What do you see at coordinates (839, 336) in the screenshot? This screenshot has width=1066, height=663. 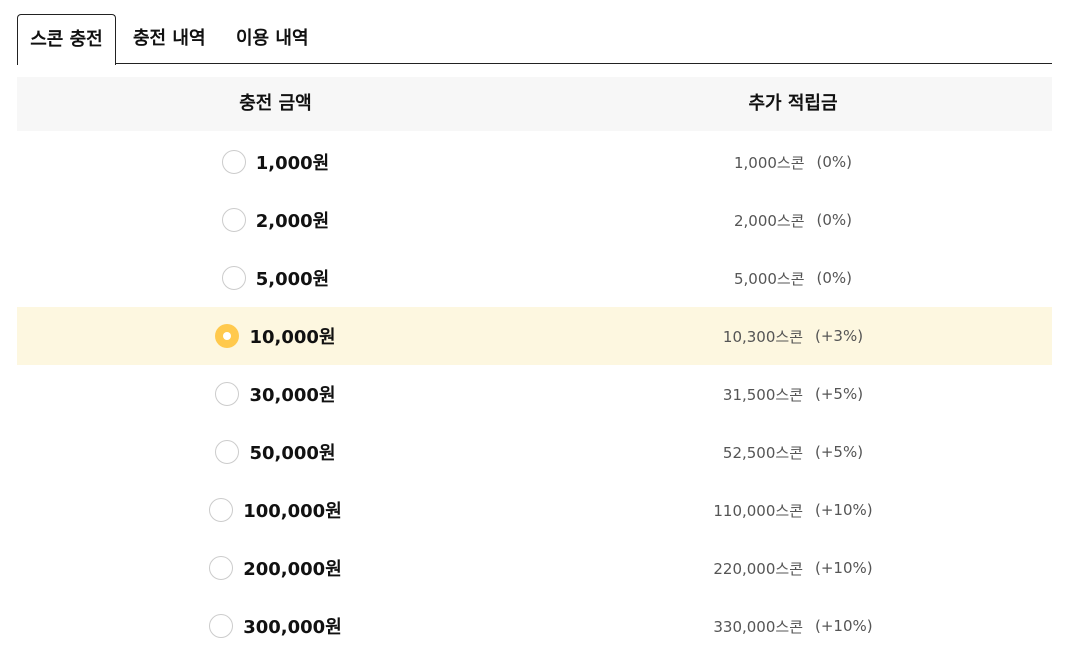 I see `bonus-rate: (+3%)` at bounding box center [839, 336].